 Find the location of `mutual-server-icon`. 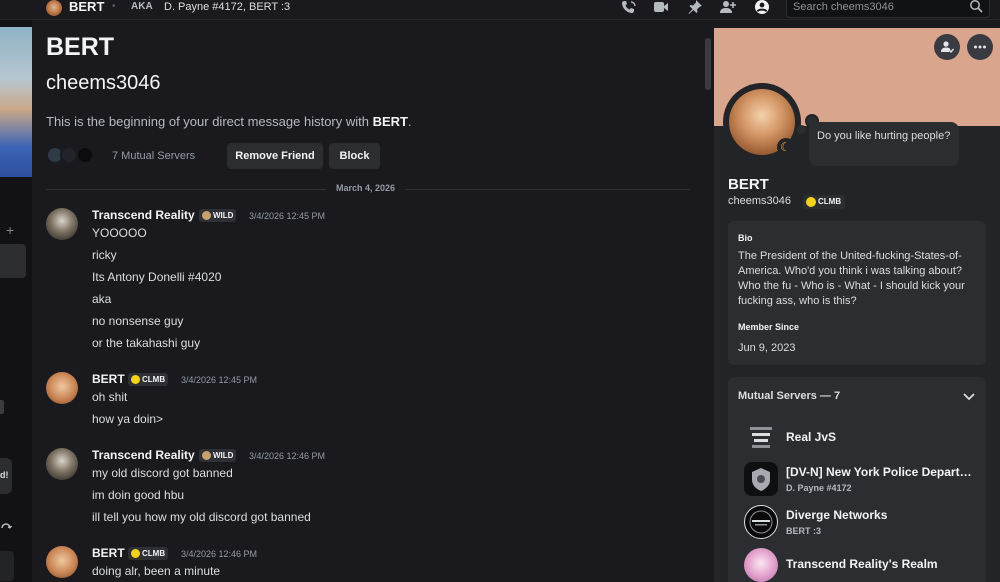

mutual-server-icon is located at coordinates (85, 155).